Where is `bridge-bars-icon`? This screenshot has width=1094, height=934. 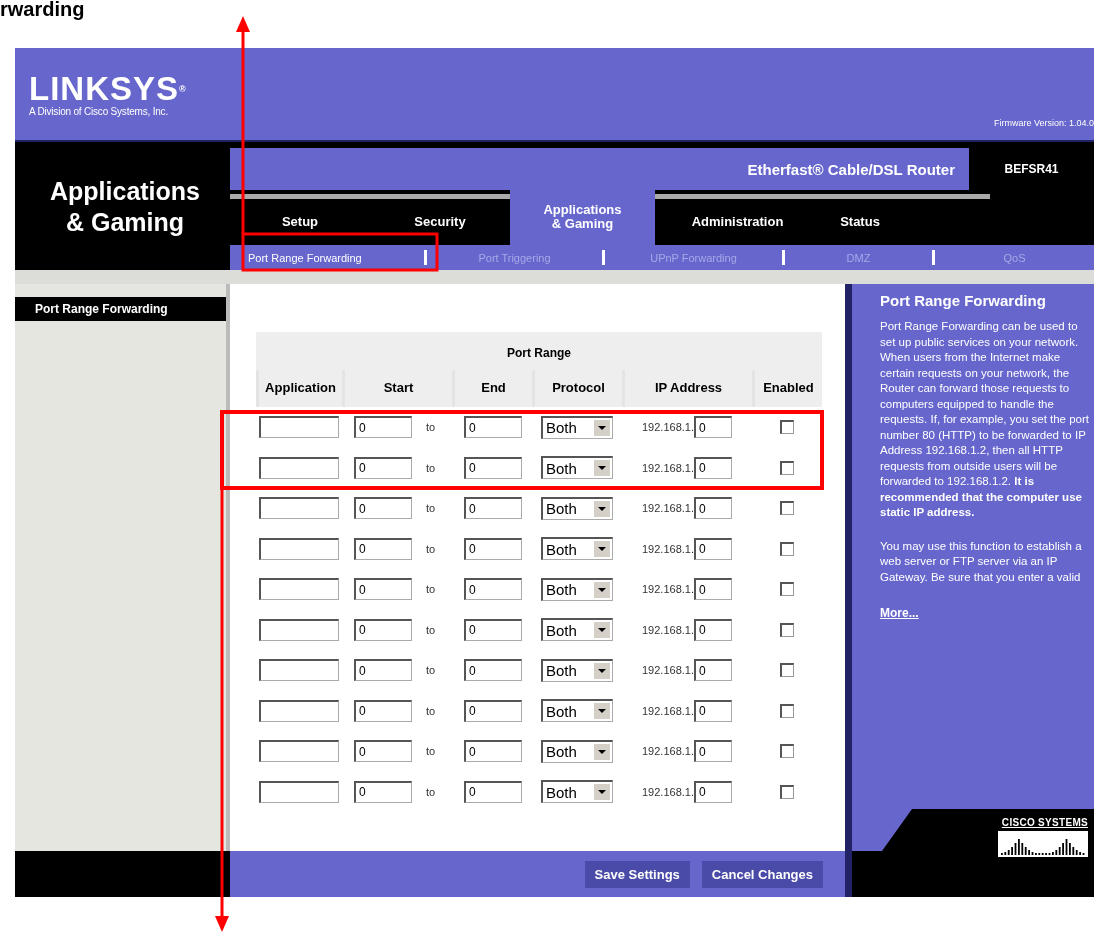 bridge-bars-icon is located at coordinates (1043, 844).